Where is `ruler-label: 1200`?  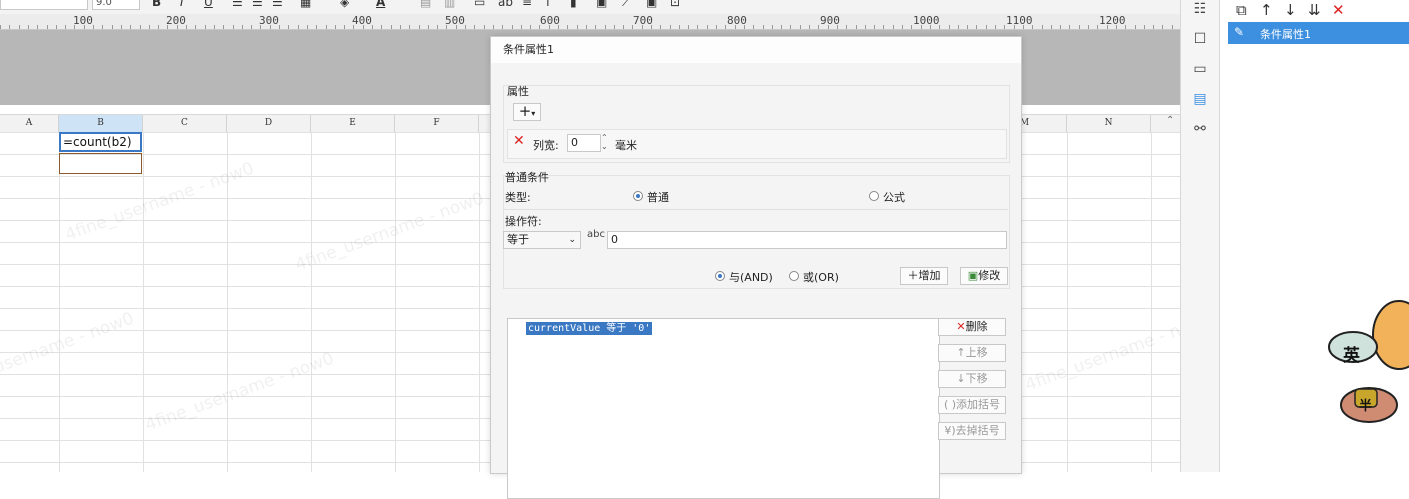
ruler-label: 1200 is located at coordinates (1112, 20).